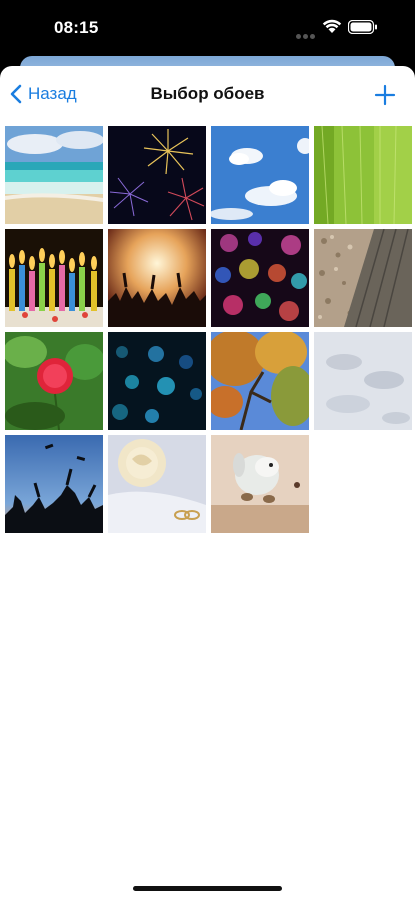 This screenshot has height=900, width=415. Describe the element at coordinates (207, 29) in the screenshot. I see `status-bar: 08:15` at that location.